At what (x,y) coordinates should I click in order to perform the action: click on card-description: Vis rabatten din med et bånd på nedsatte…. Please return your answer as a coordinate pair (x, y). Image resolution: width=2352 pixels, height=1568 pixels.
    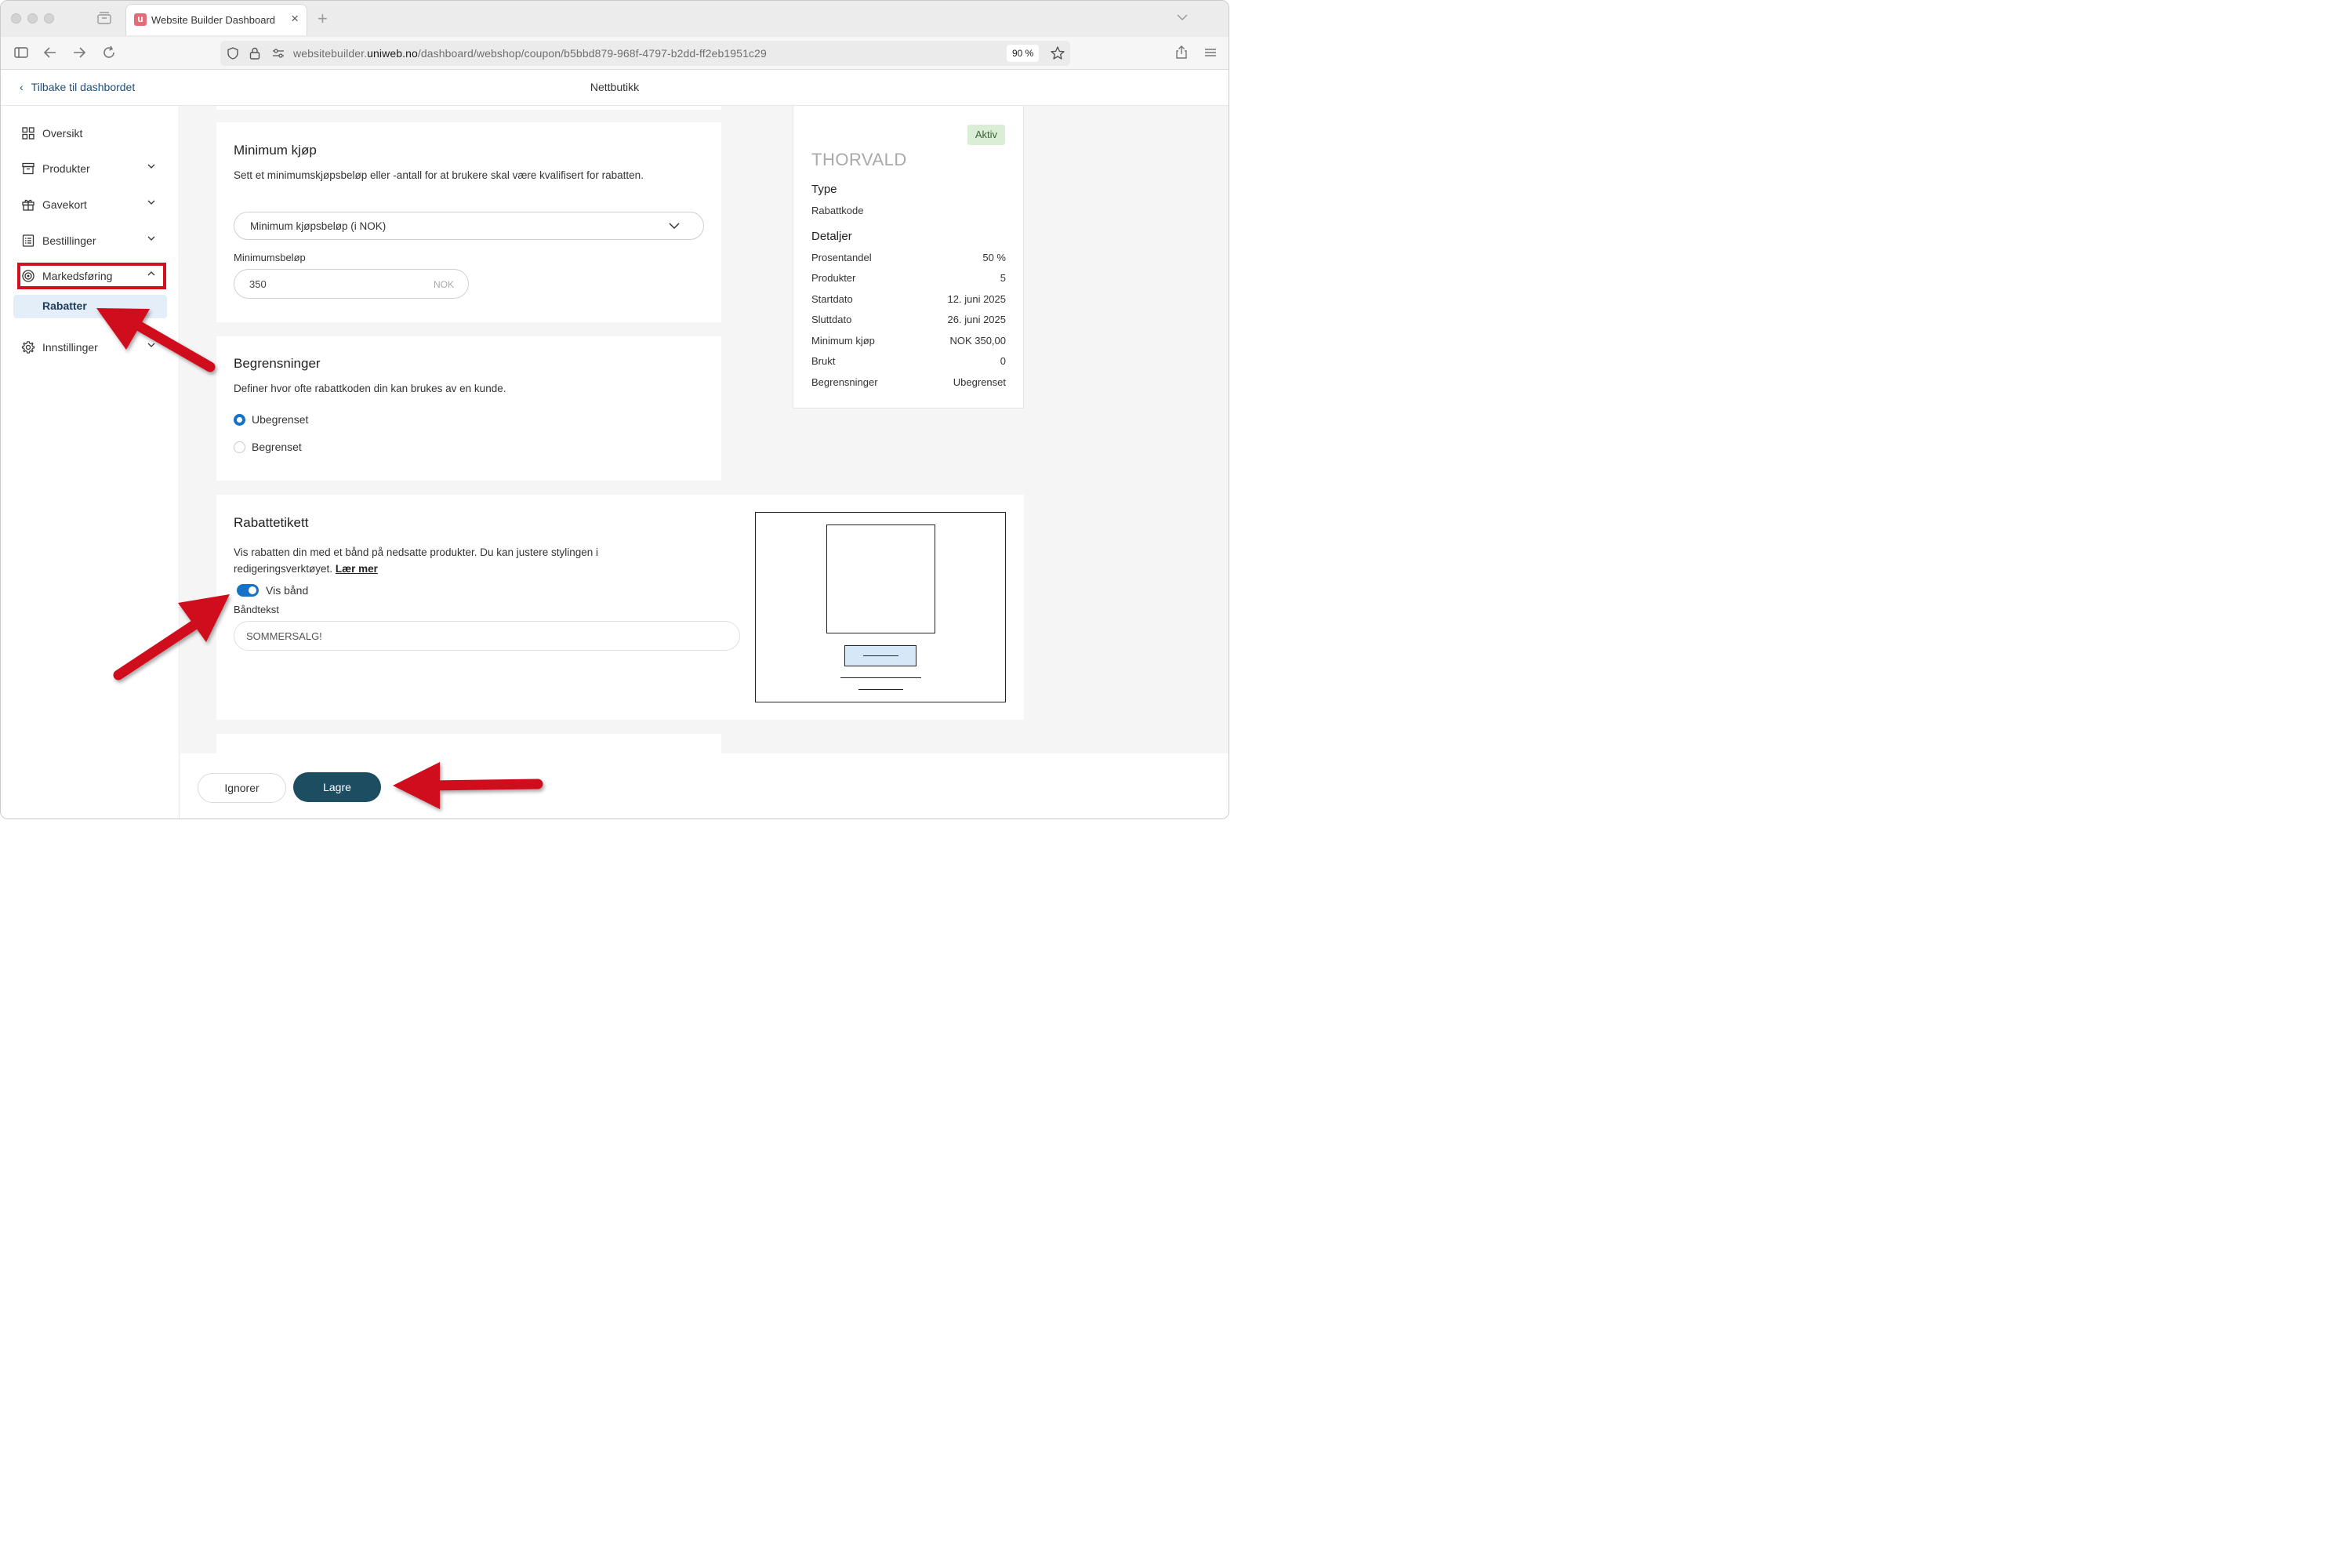
    Looking at the image, I should click on (453, 560).